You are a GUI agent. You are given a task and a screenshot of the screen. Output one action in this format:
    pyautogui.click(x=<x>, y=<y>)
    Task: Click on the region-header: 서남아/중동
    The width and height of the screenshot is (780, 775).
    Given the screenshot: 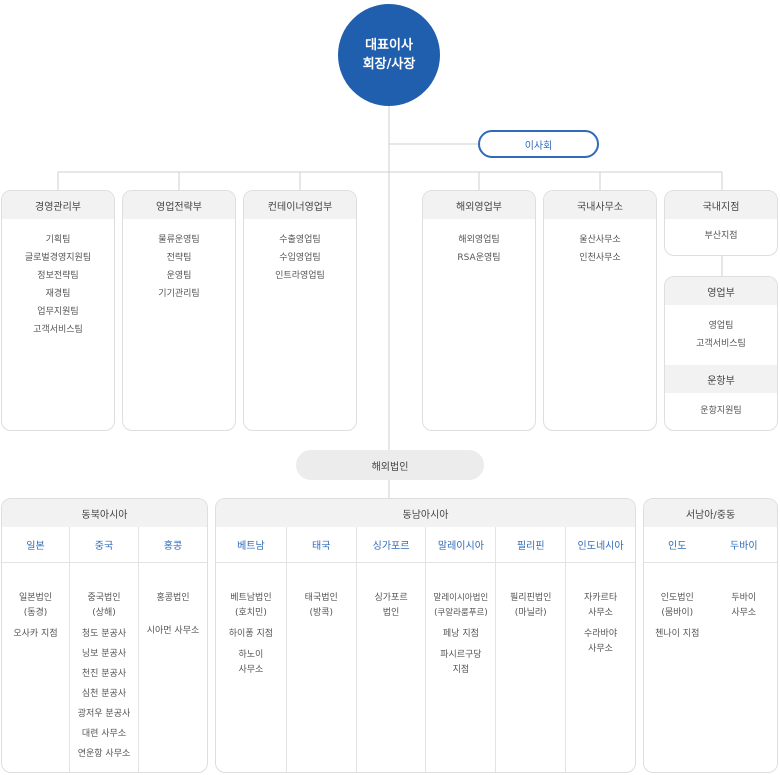 What is the action you would take?
    pyautogui.click(x=710, y=513)
    